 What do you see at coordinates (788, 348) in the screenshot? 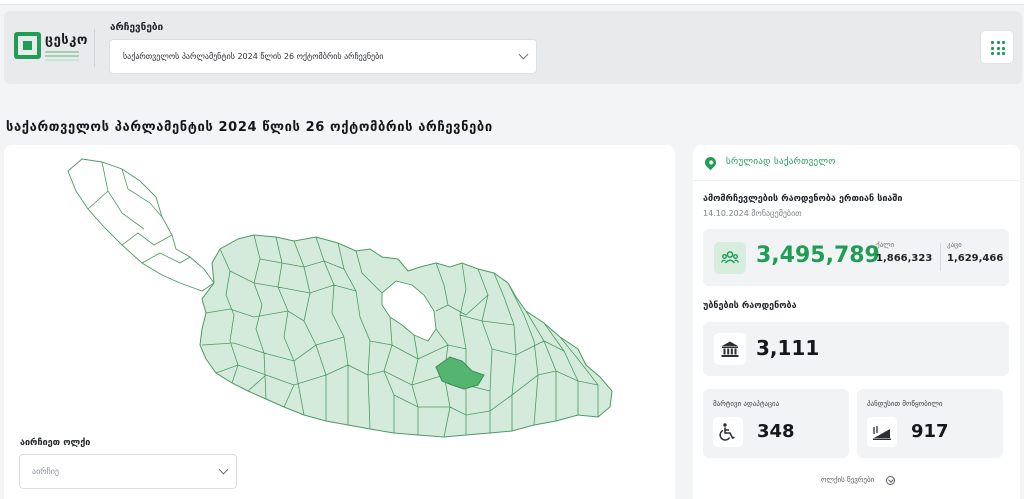
I see `precincts-total: 3,111` at bounding box center [788, 348].